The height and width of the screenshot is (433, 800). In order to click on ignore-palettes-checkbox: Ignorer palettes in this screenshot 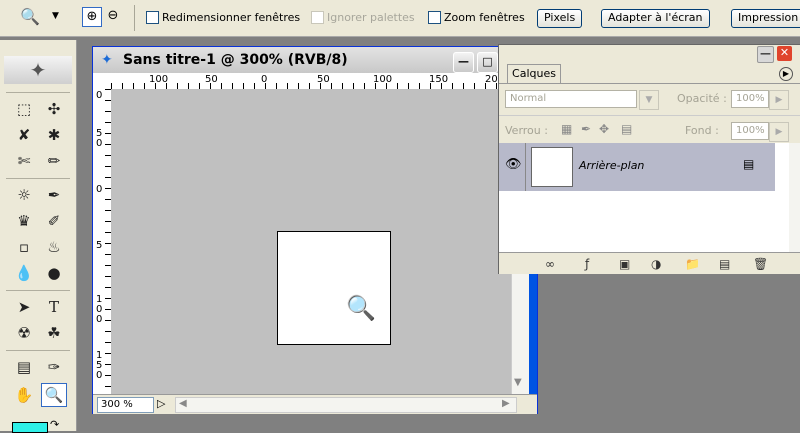, I will do `click(363, 17)`.